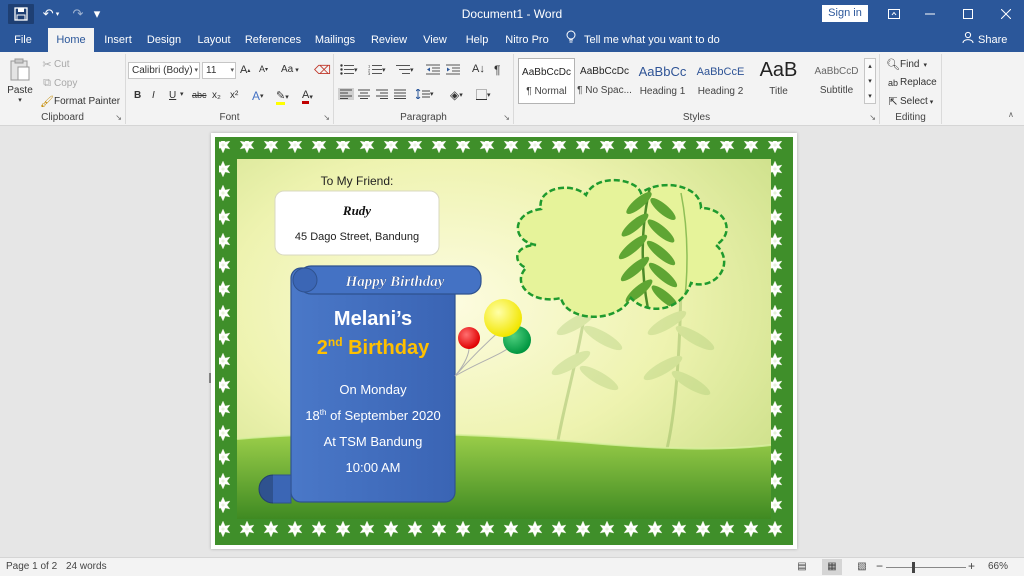 The height and width of the screenshot is (576, 1024). What do you see at coordinates (20, 81) in the screenshot?
I see `paste-button: Paste ▾` at bounding box center [20, 81].